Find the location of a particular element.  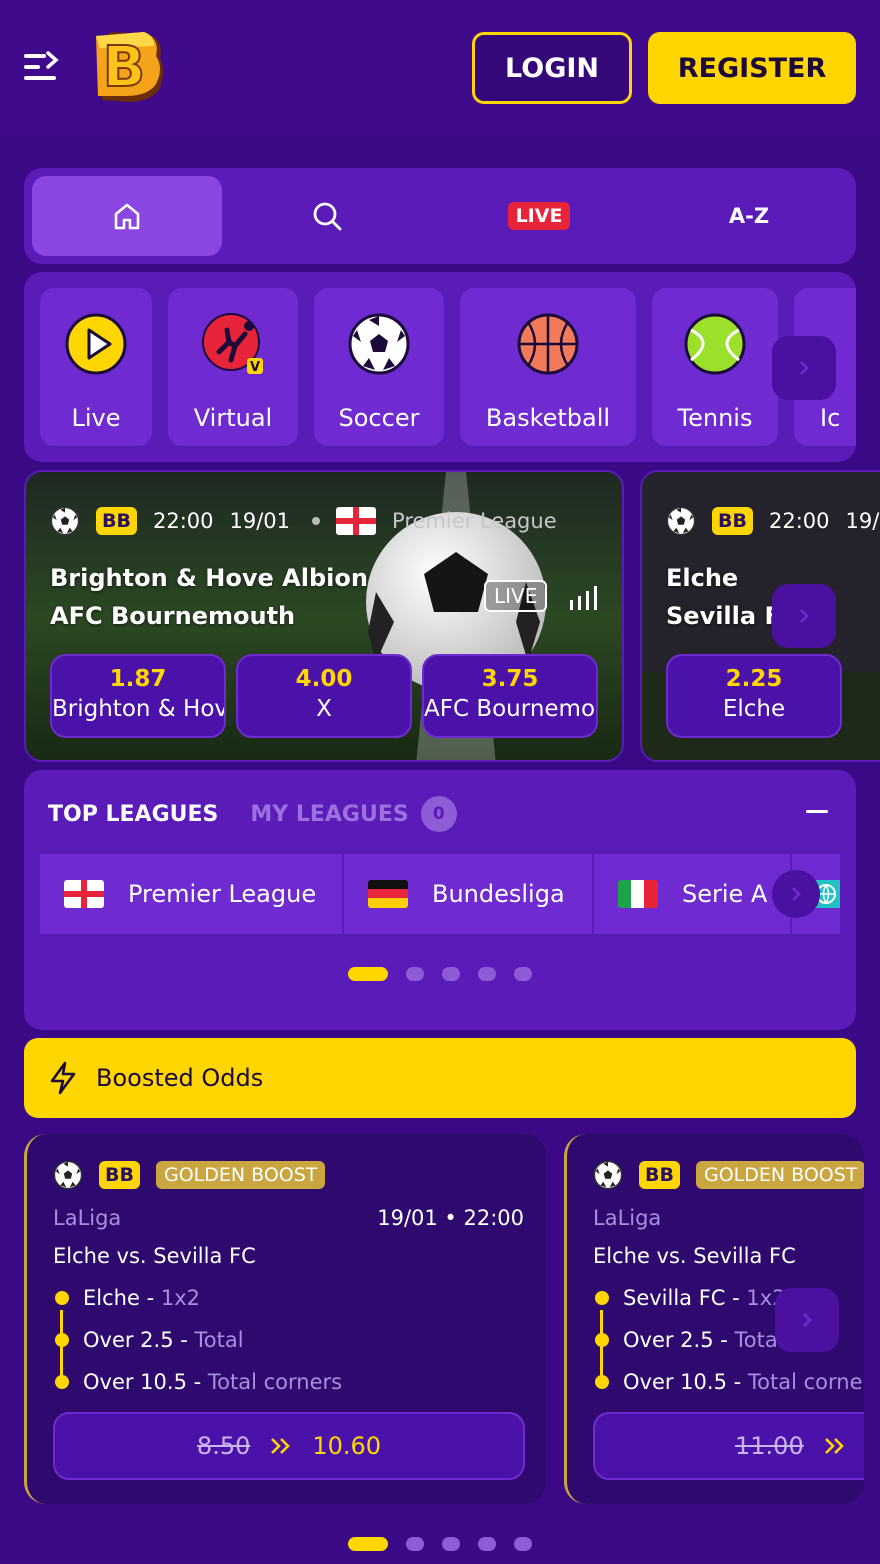

old-odds: 11.00 is located at coordinates (769, 1446).